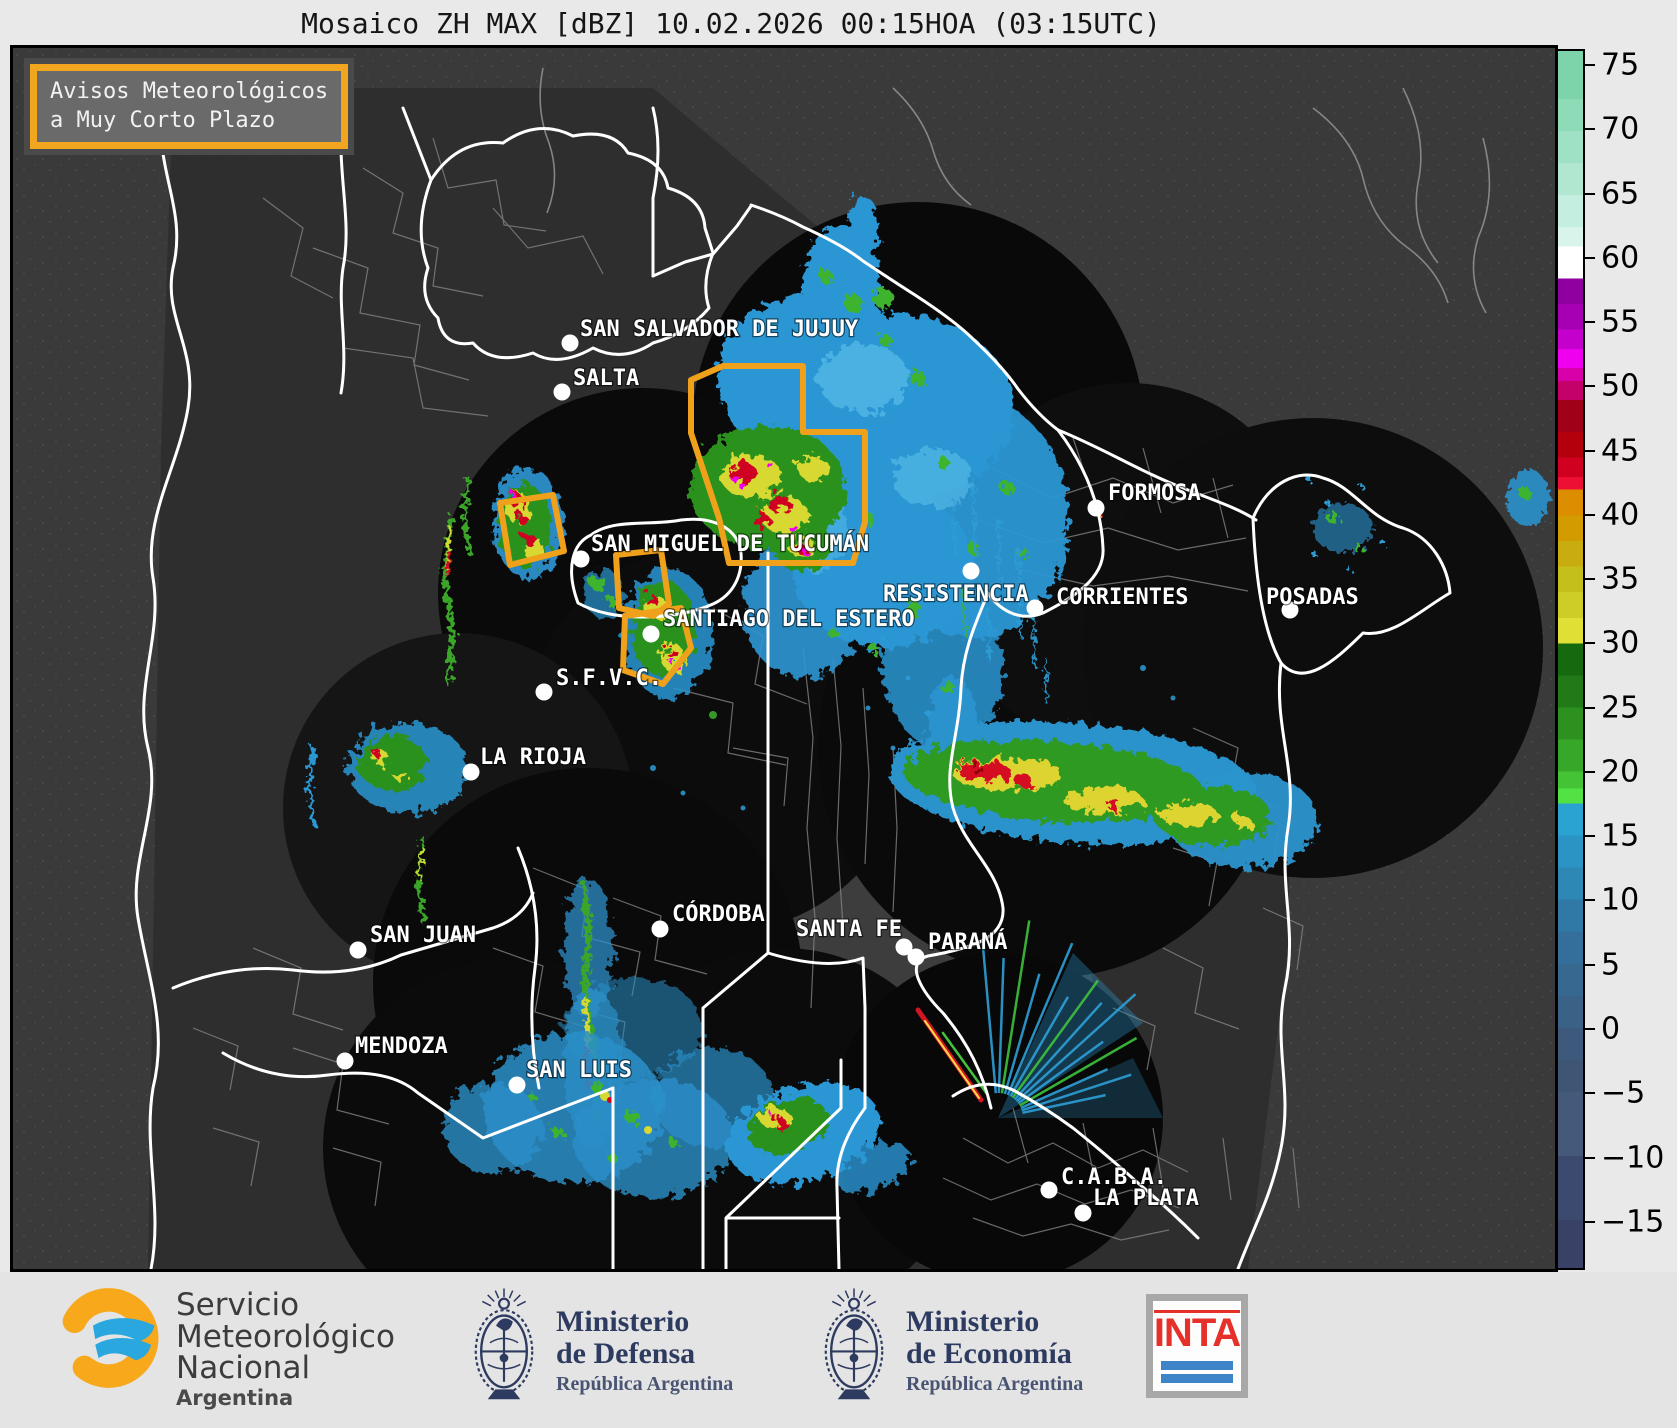 The height and width of the screenshot is (1428, 1677). I want to click on colorbar-tick-label: −15, so click(1633, 1222).